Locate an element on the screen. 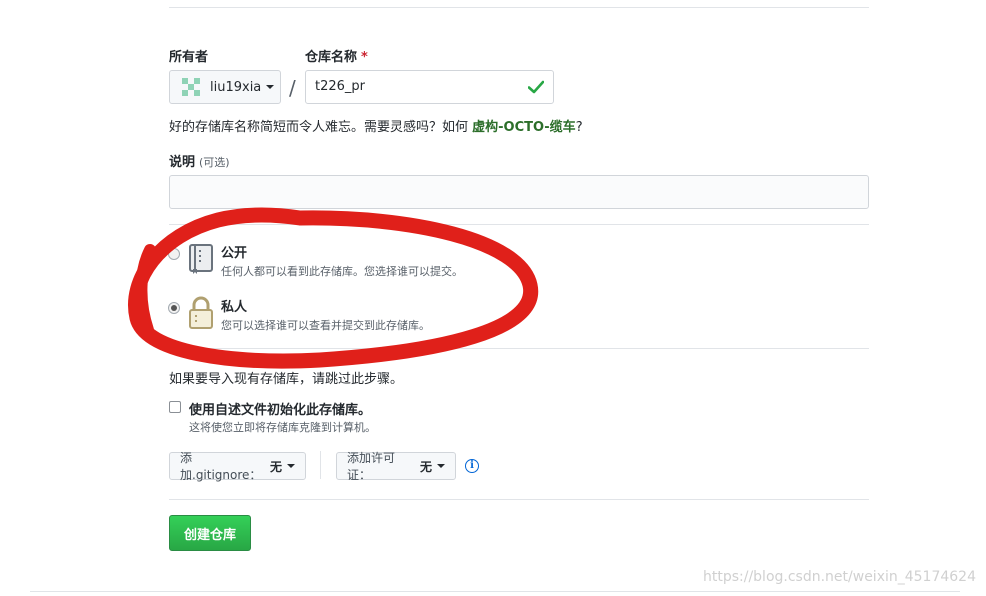 This screenshot has height=596, width=986. select-separator is located at coordinates (320, 465).